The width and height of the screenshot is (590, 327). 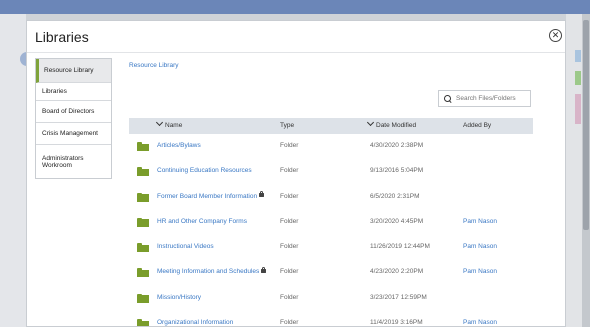 What do you see at coordinates (211, 195) in the screenshot?
I see `file-name-link: Former Board Member Information` at bounding box center [211, 195].